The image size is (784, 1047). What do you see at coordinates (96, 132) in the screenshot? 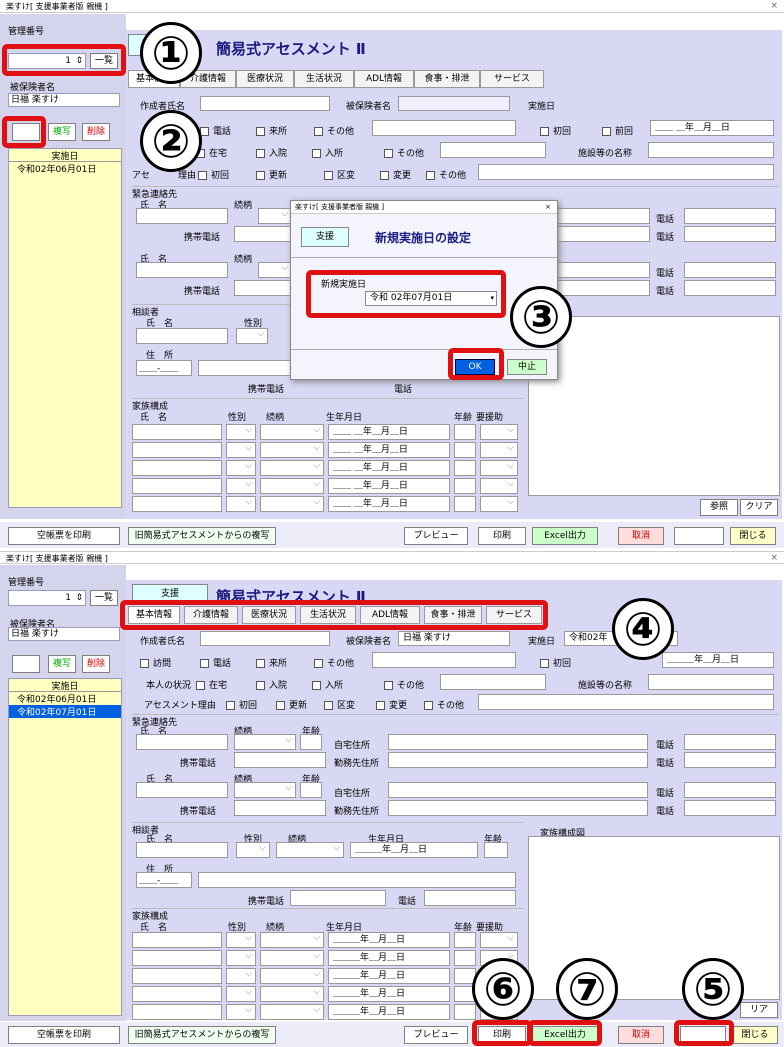
I see `delete-button: 削除` at bounding box center [96, 132].